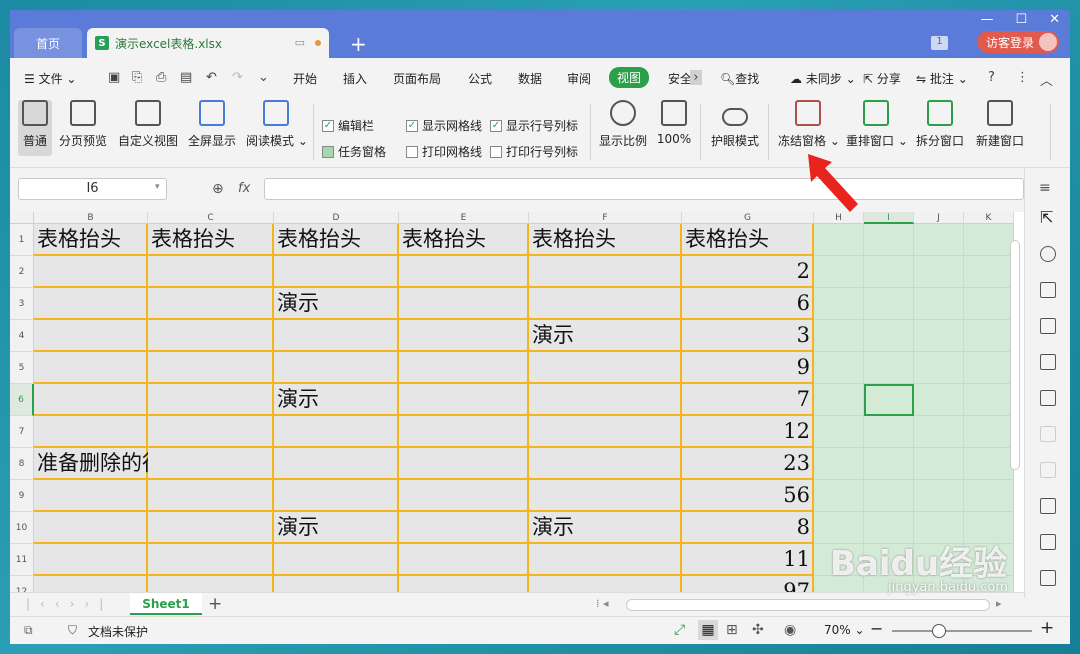  I want to click on custom-view-button: 自定义视图, so click(148, 124).